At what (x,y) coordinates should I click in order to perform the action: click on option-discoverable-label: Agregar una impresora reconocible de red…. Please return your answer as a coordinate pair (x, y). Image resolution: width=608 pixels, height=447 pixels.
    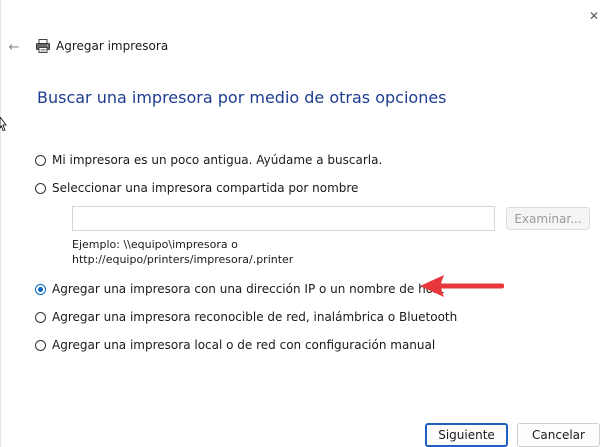
    Looking at the image, I should click on (255, 317).